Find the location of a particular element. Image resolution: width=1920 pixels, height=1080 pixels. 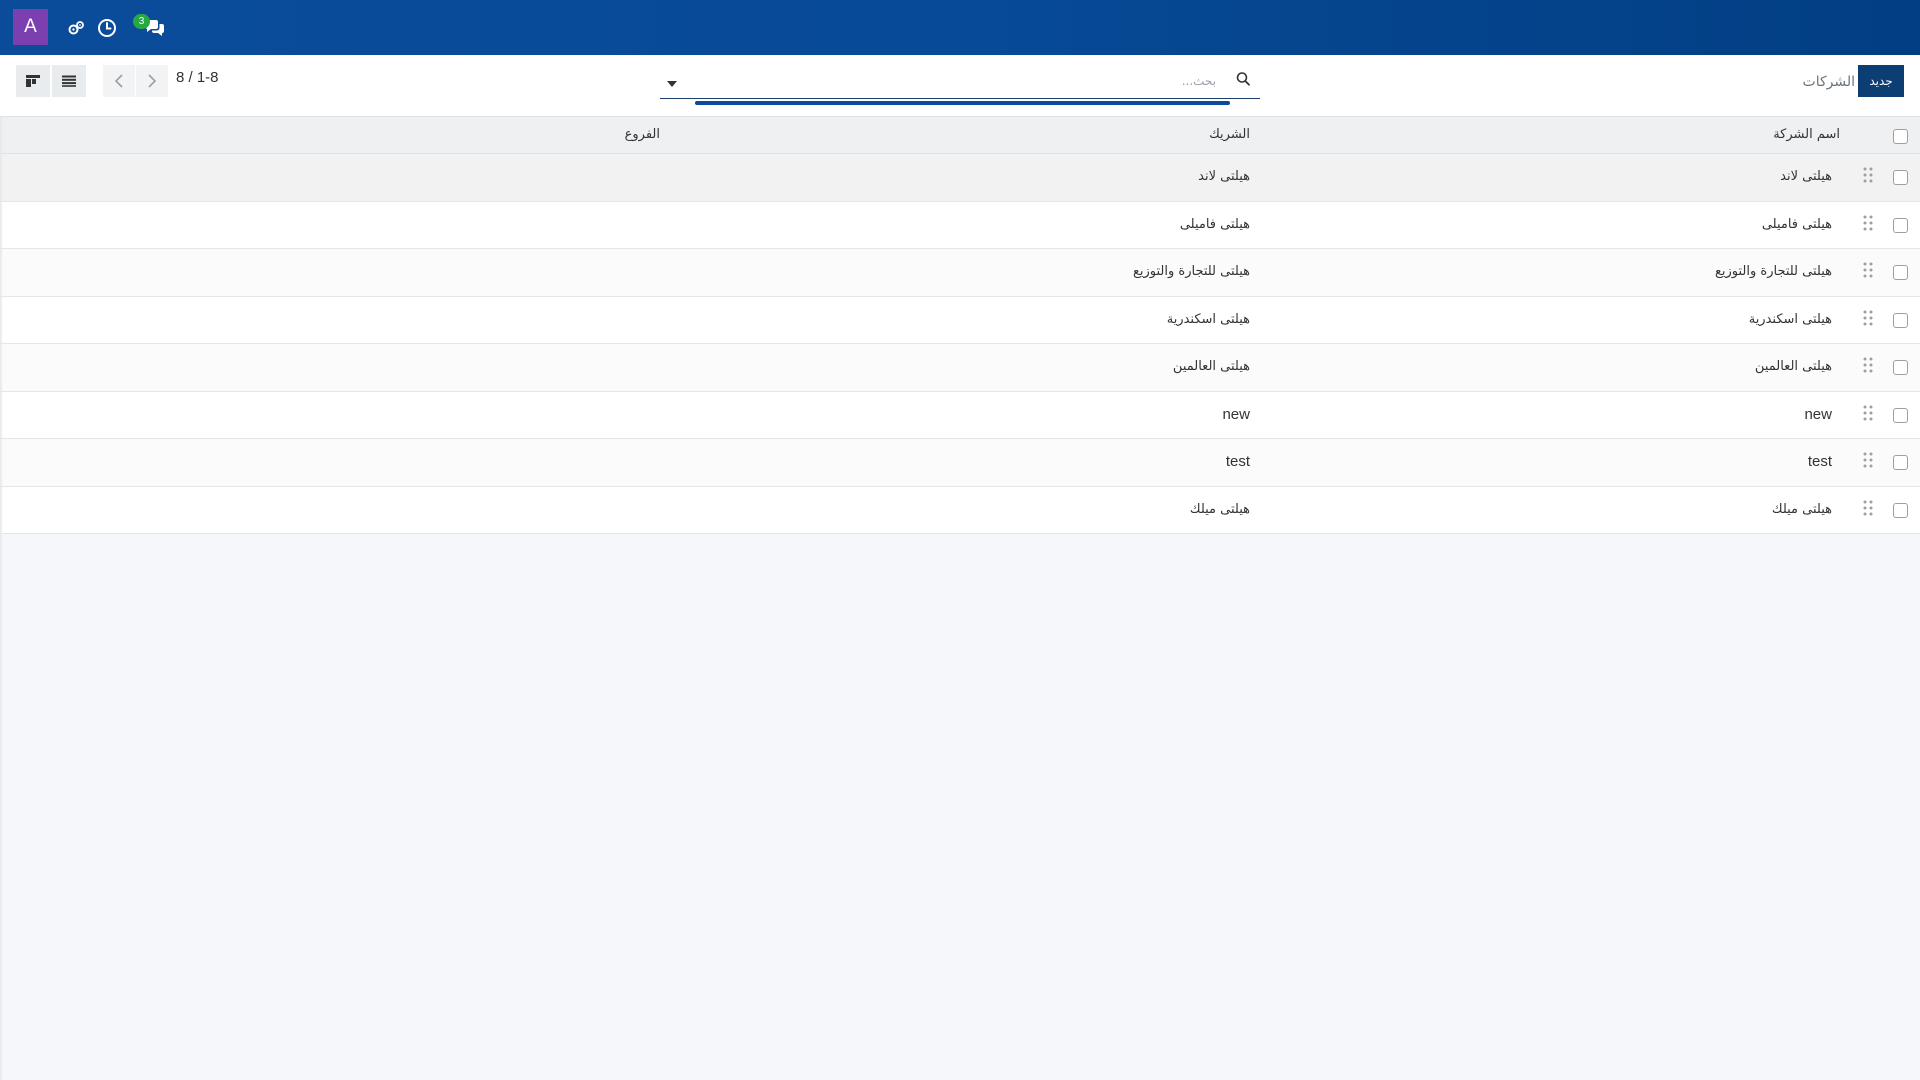

chevron-left-icon is located at coordinates (118, 81).